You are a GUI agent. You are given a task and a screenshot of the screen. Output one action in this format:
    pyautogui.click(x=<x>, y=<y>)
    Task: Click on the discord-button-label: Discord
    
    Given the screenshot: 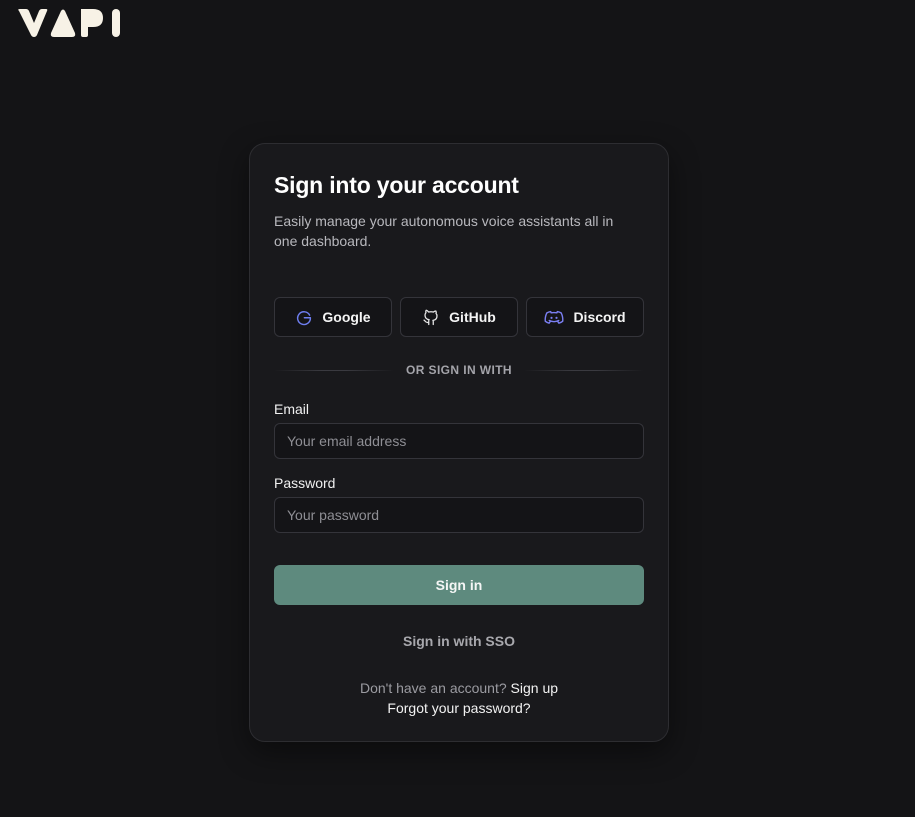 What is the action you would take?
    pyautogui.click(x=599, y=317)
    